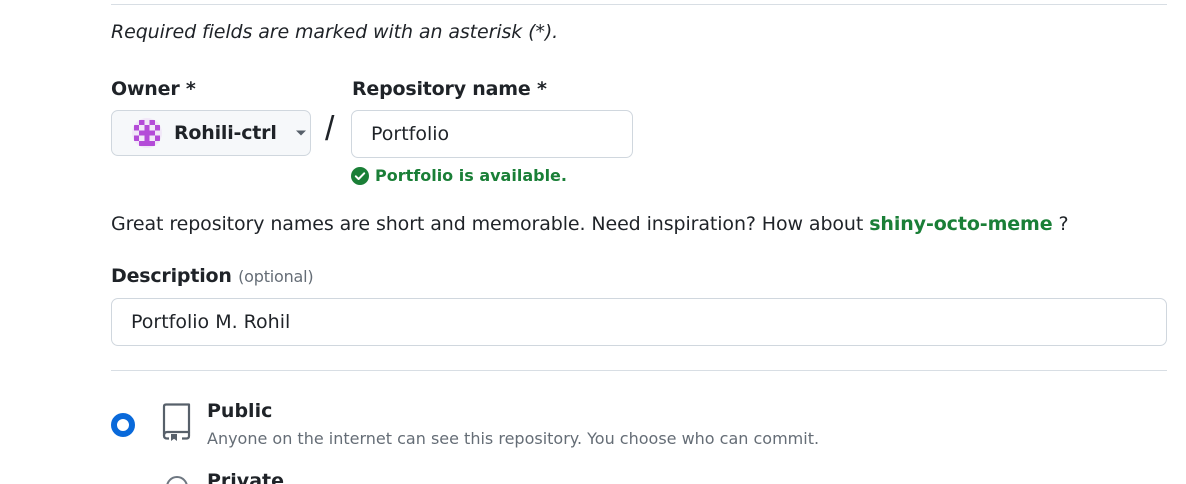 The width and height of the screenshot is (1186, 484). I want to click on identicon-avatar-icon, so click(147, 133).